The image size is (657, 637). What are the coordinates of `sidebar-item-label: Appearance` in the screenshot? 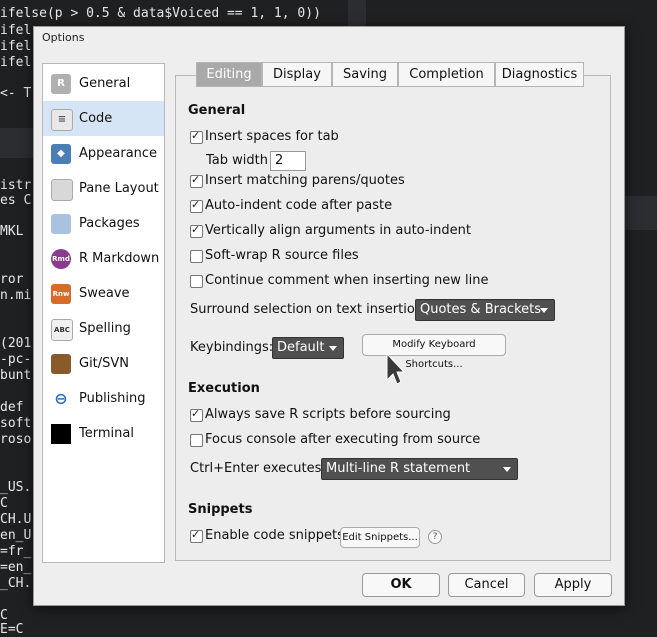 It's located at (118, 153).